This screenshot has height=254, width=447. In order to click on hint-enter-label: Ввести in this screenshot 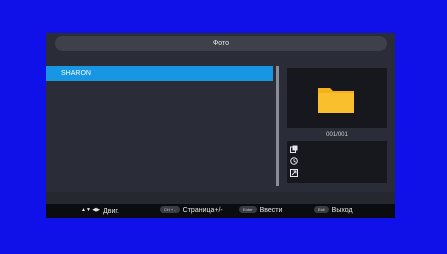, I will do `click(271, 210)`.